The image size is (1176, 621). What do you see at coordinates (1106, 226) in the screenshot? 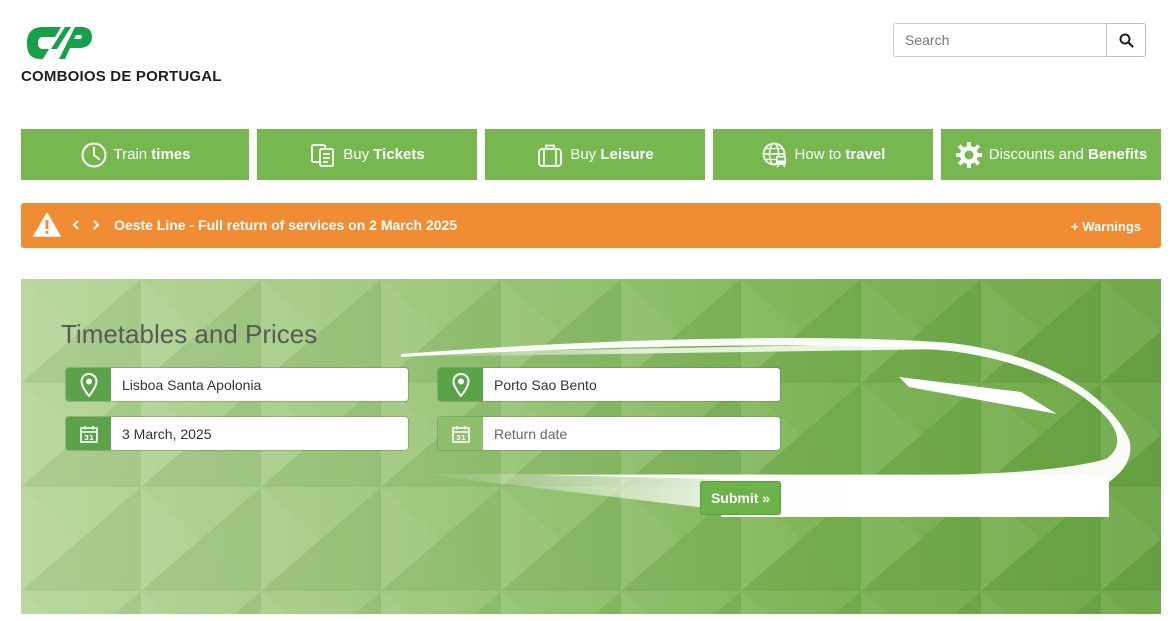
I see `more-warnings-link: + Warnings` at bounding box center [1106, 226].